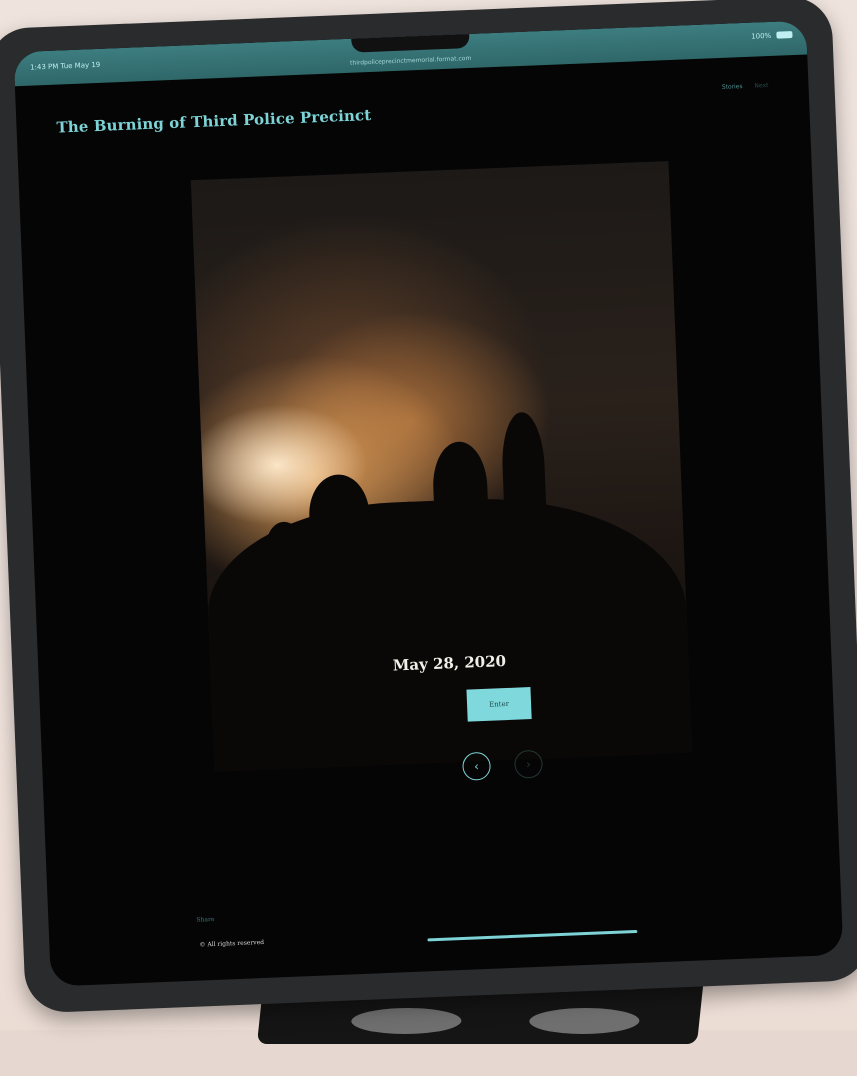 This screenshot has width=857, height=1076. What do you see at coordinates (761, 36) in the screenshot?
I see `battery-percent: 100%` at bounding box center [761, 36].